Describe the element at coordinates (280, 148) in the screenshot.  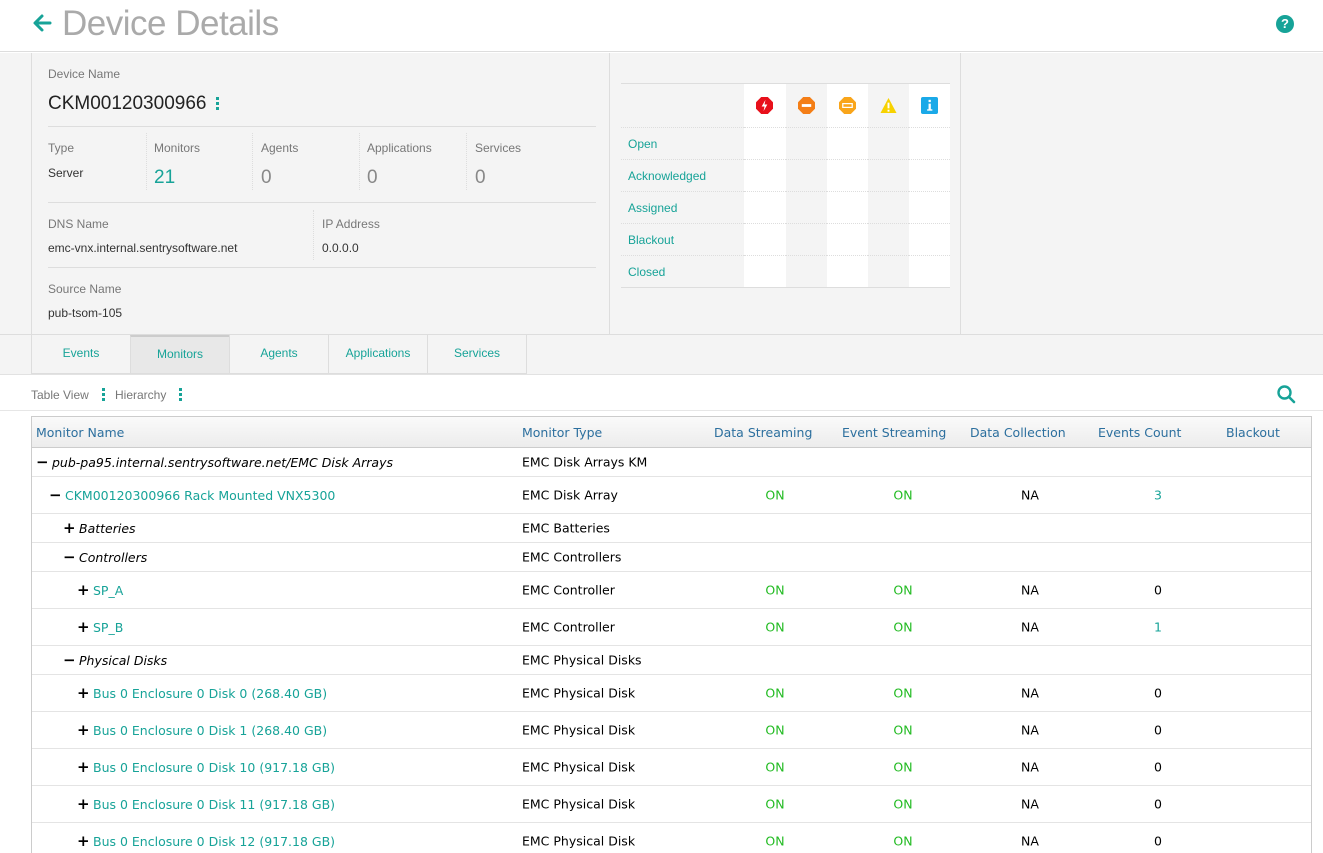
I see `agents-label: Agents` at that location.